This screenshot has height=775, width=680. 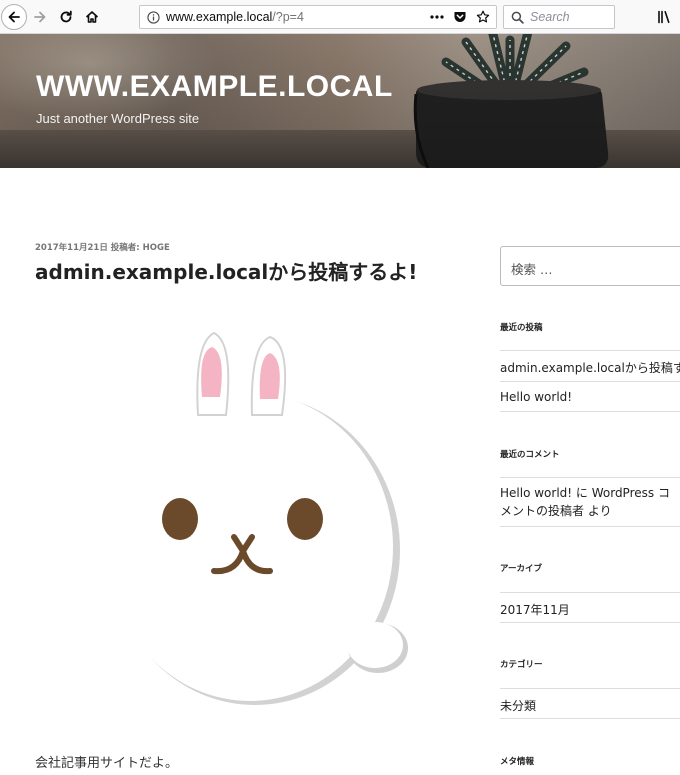 I want to click on post-title: admin.example.localから投稿するよ!, so click(x=226, y=270).